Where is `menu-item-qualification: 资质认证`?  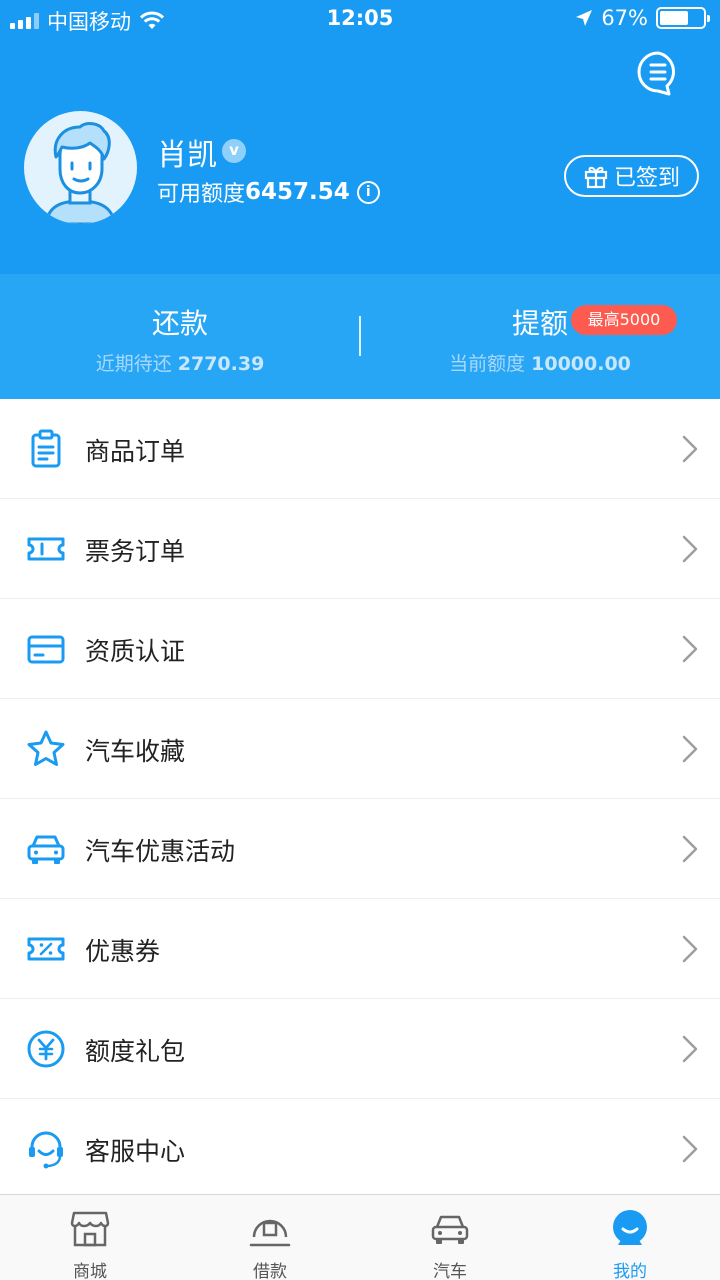 menu-item-qualification: 资质认证 is located at coordinates (360, 649).